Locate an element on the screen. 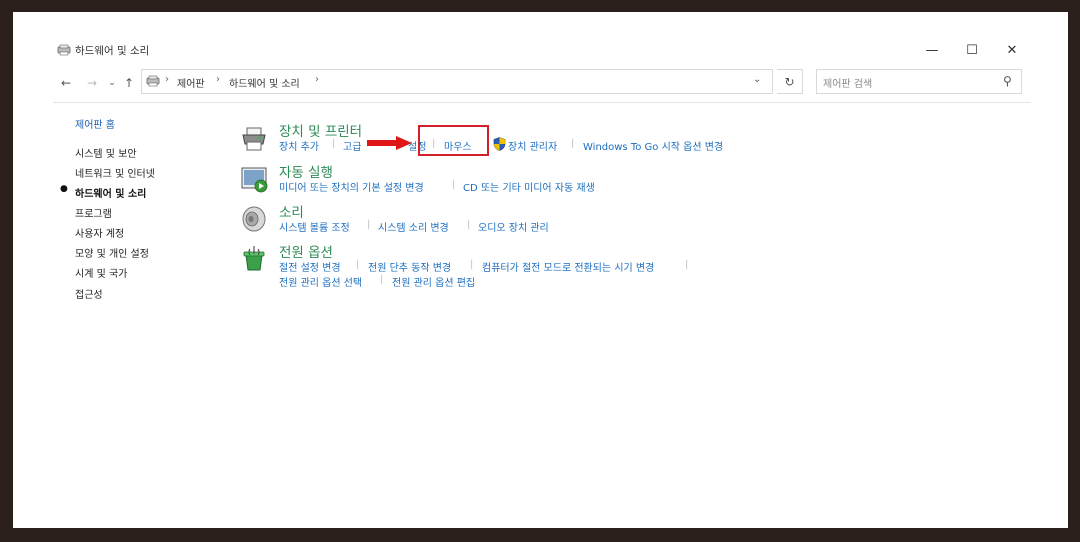 This screenshot has height=542, width=1080. choose-power-plan-link: 전원 관리 옵션 선택 is located at coordinates (320, 281).